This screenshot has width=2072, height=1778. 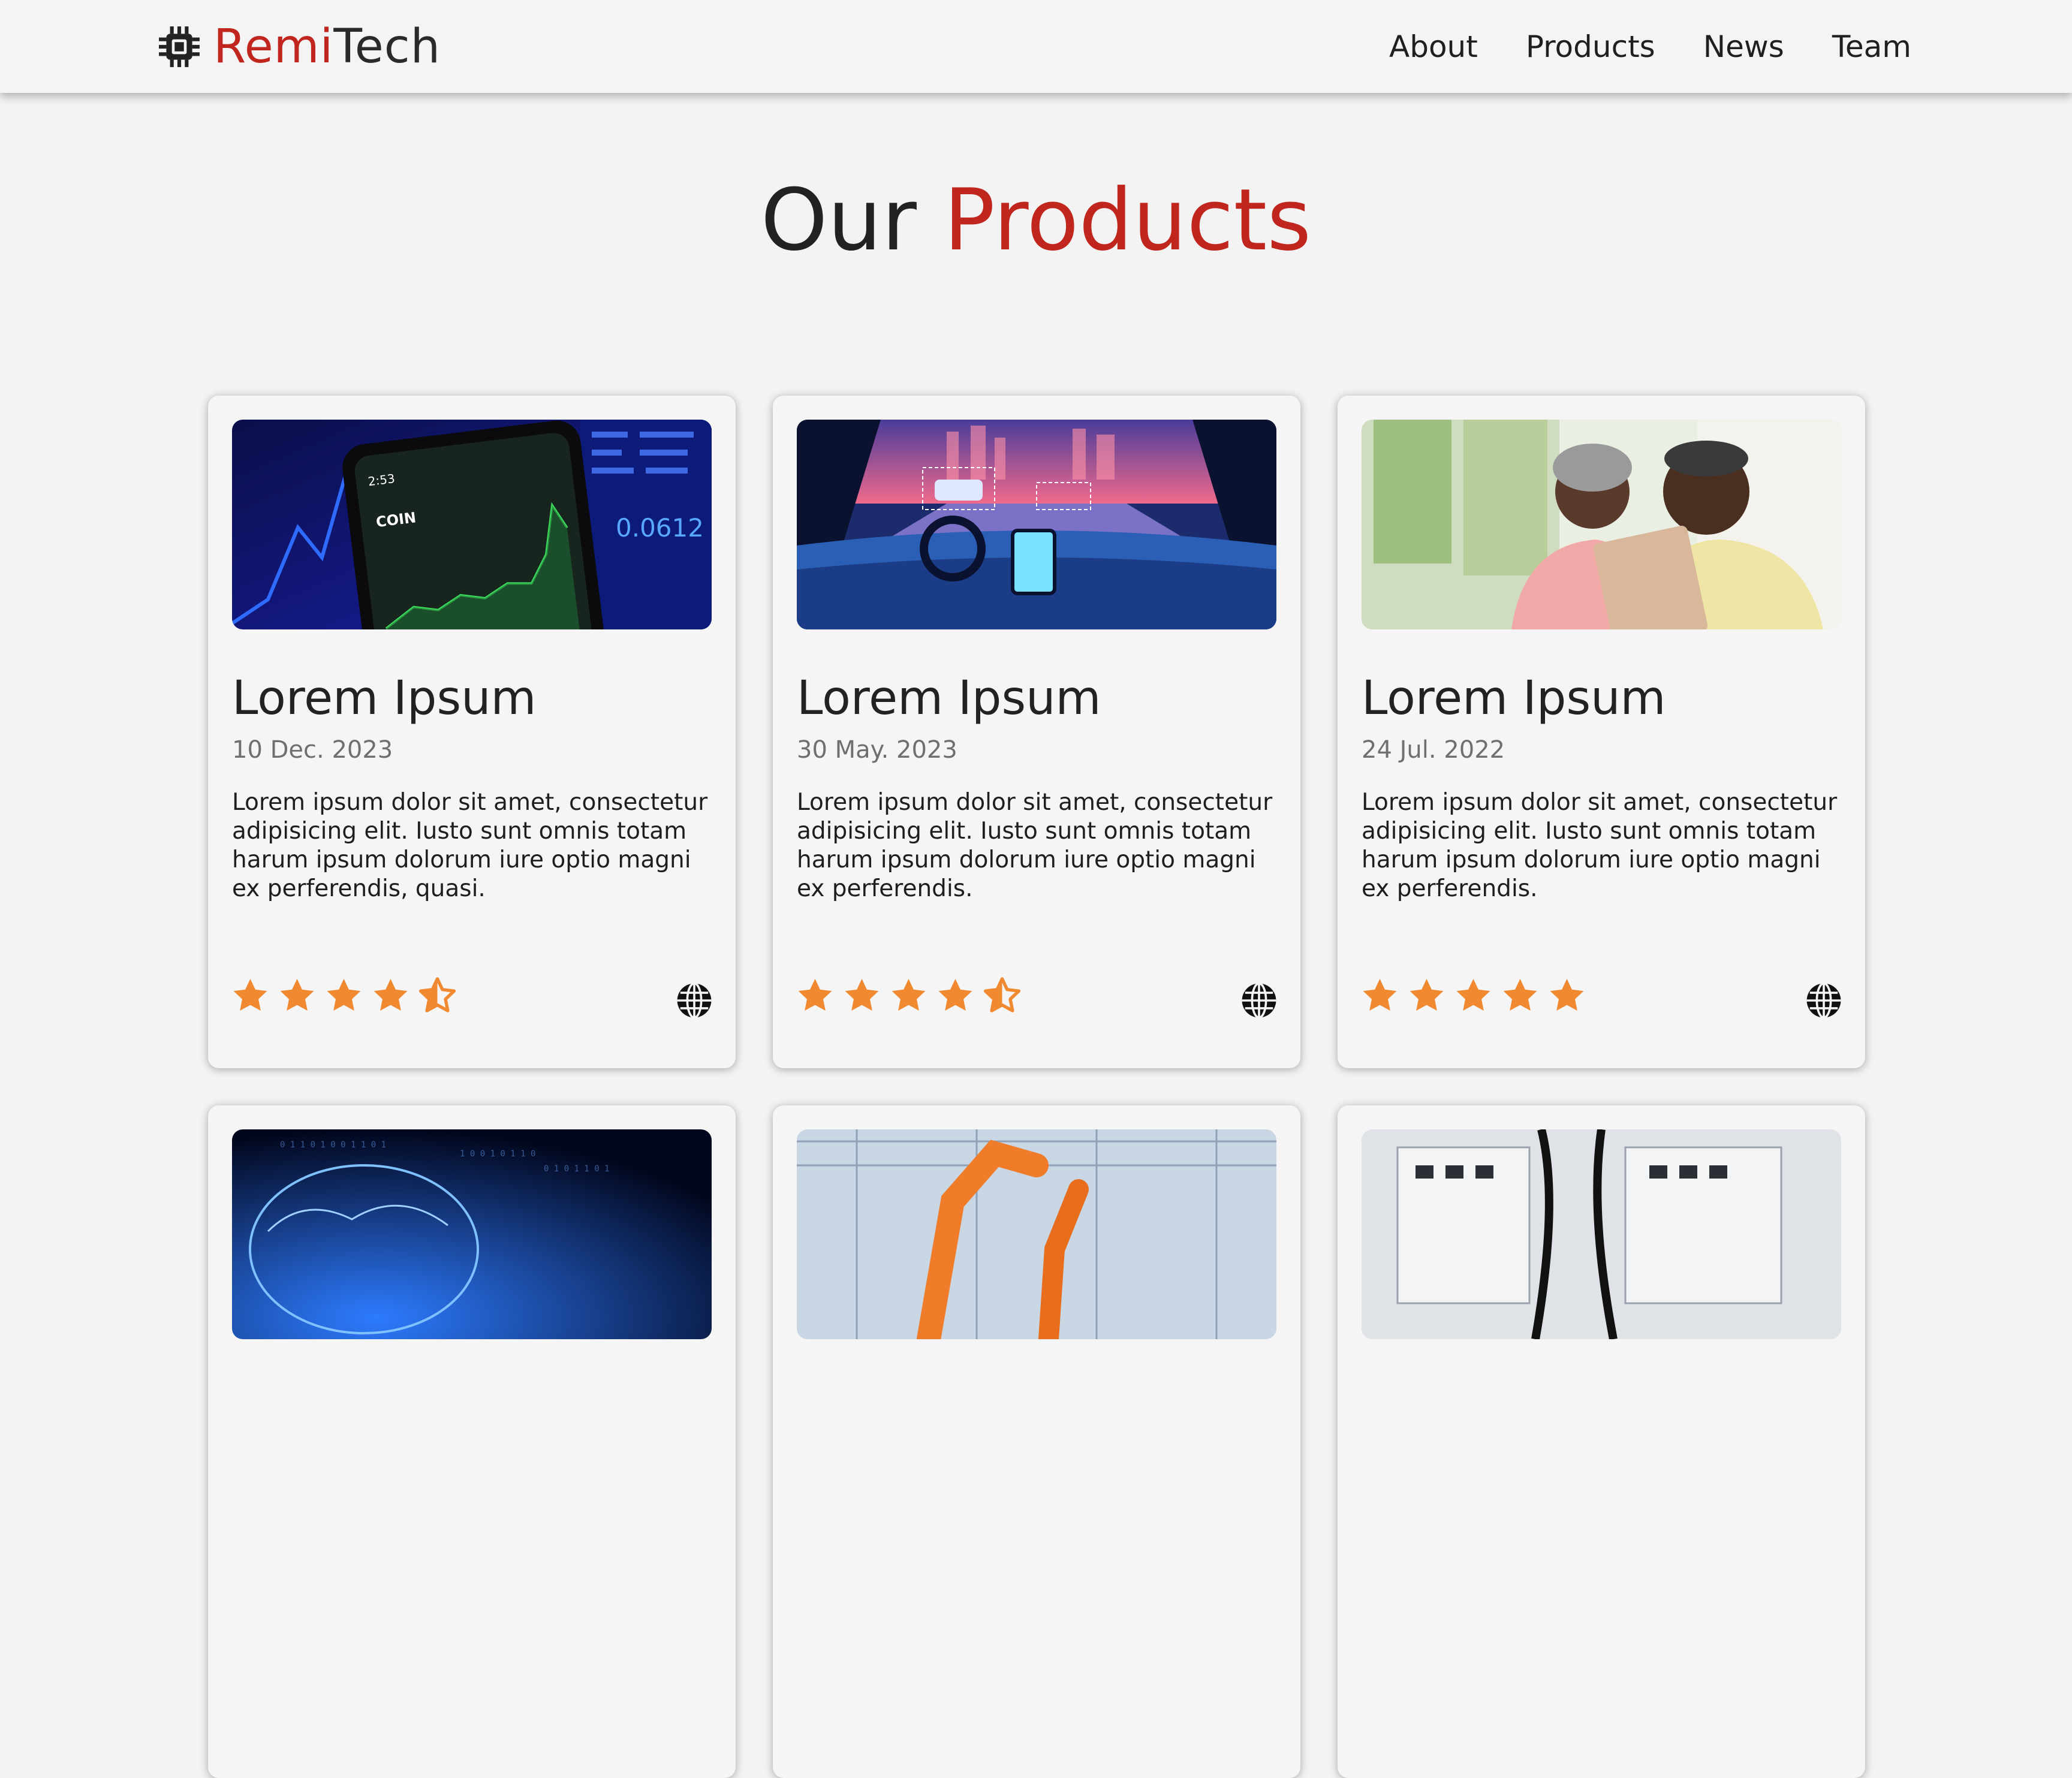 What do you see at coordinates (180, 46) in the screenshot?
I see `chip-icon` at bounding box center [180, 46].